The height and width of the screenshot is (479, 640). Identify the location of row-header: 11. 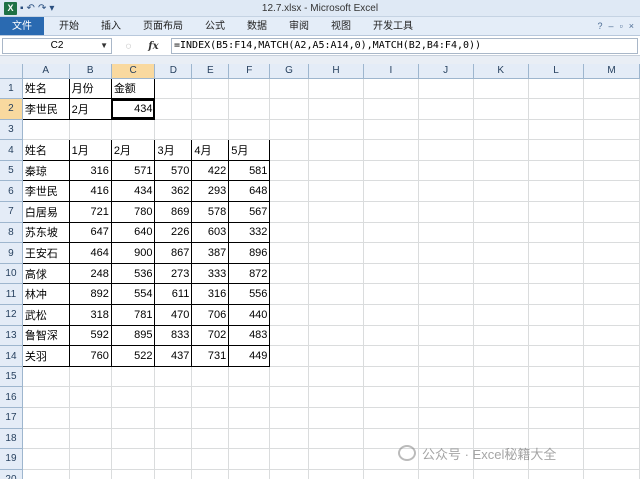
(11, 294).